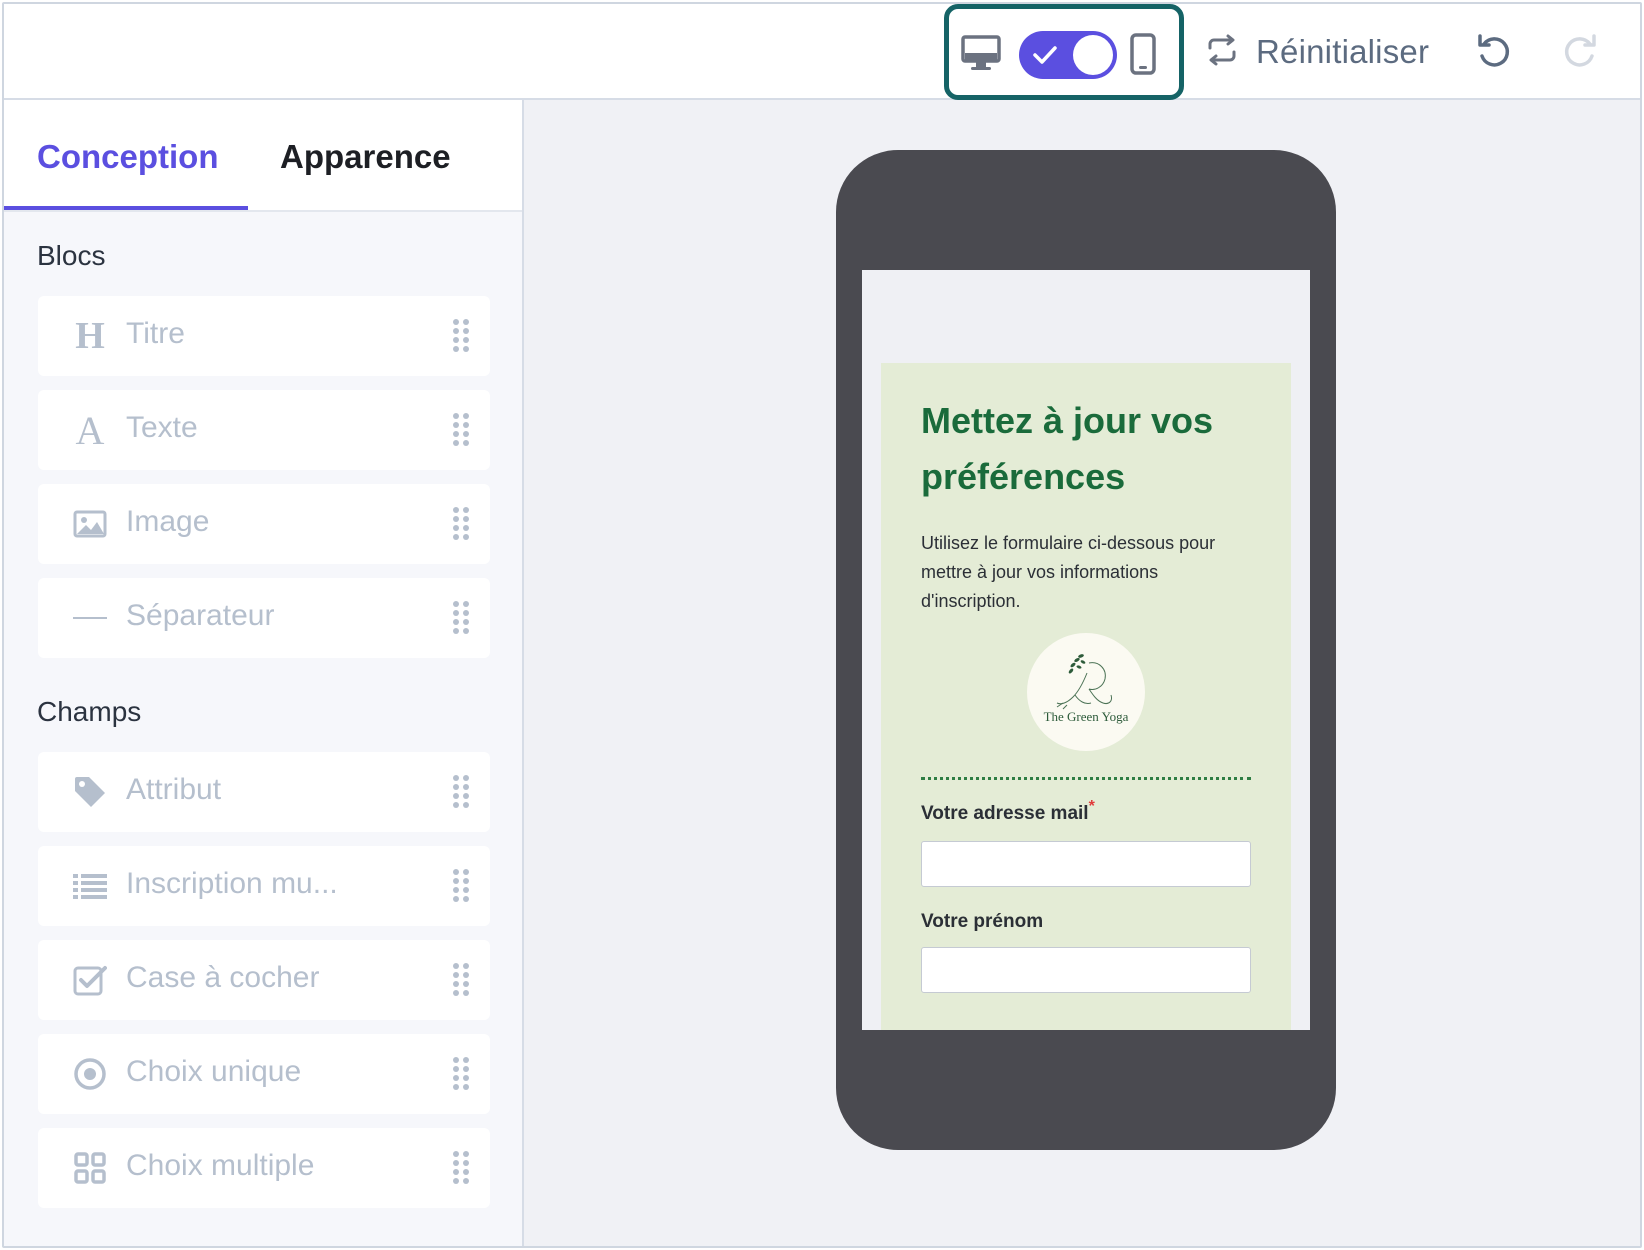 This screenshot has height=1250, width=1644. Describe the element at coordinates (220, 1165) in the screenshot. I see `field-label: Choix multiple` at that location.